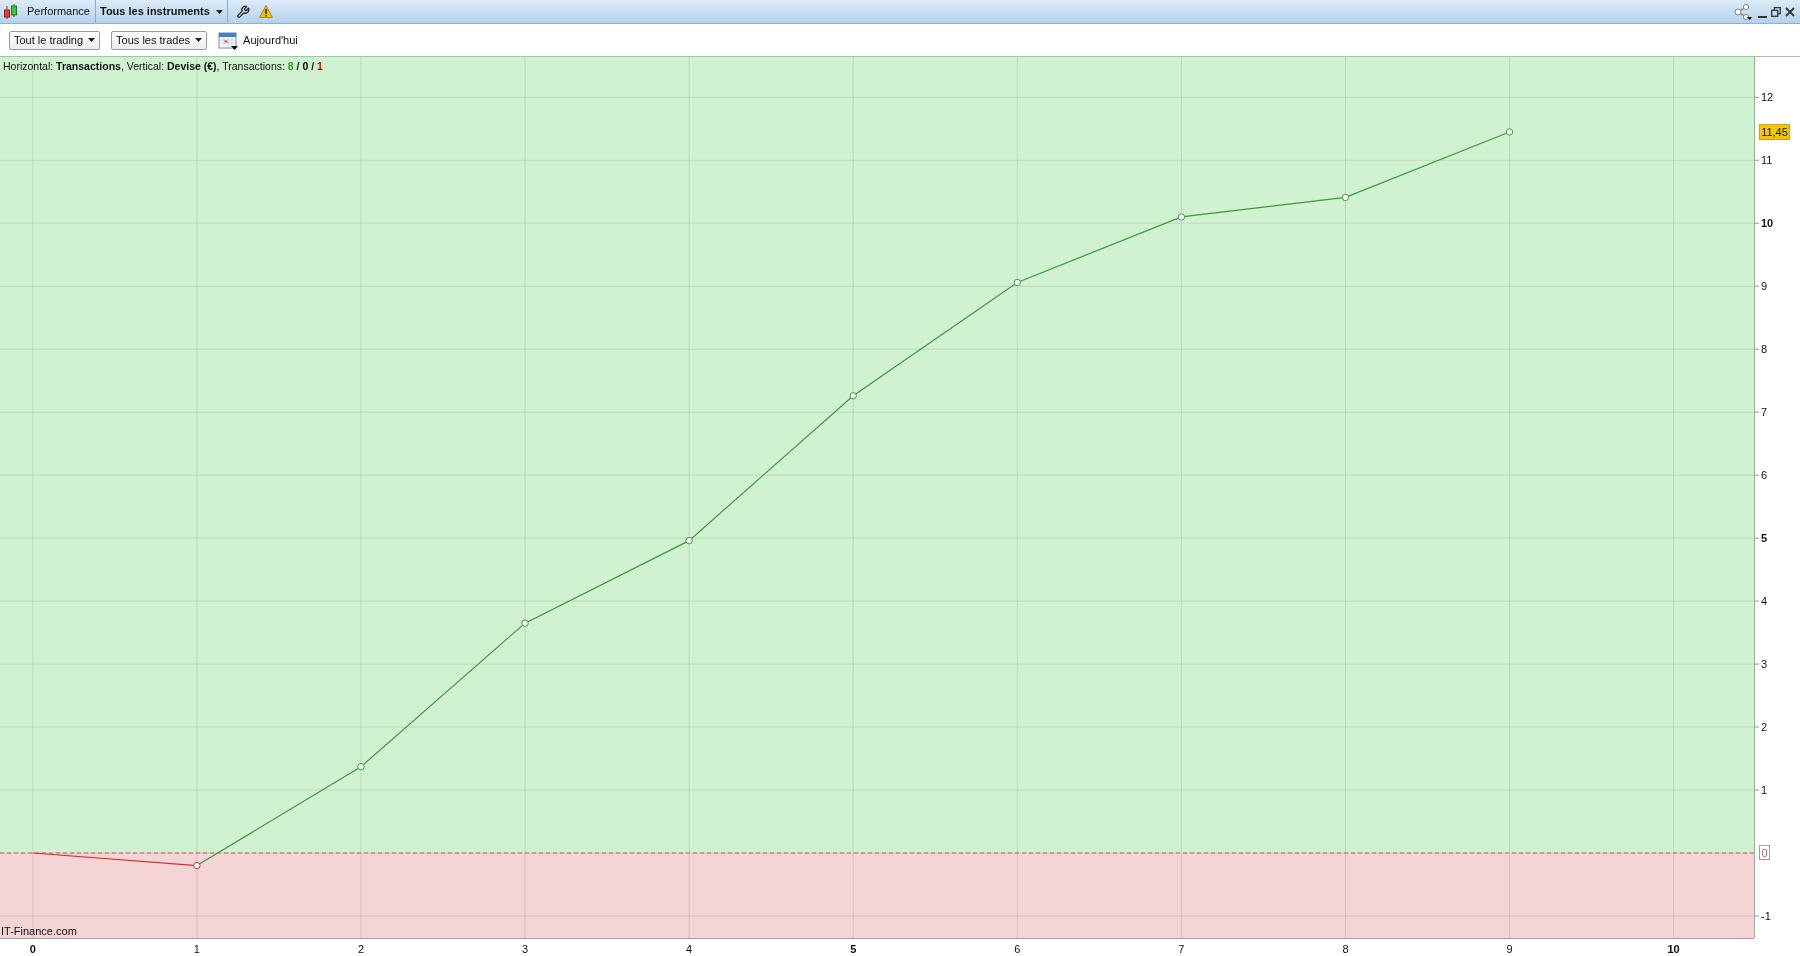 The width and height of the screenshot is (1800, 956). What do you see at coordinates (1764, 538) in the screenshot?
I see `y-axis-tick-label: 5` at bounding box center [1764, 538].